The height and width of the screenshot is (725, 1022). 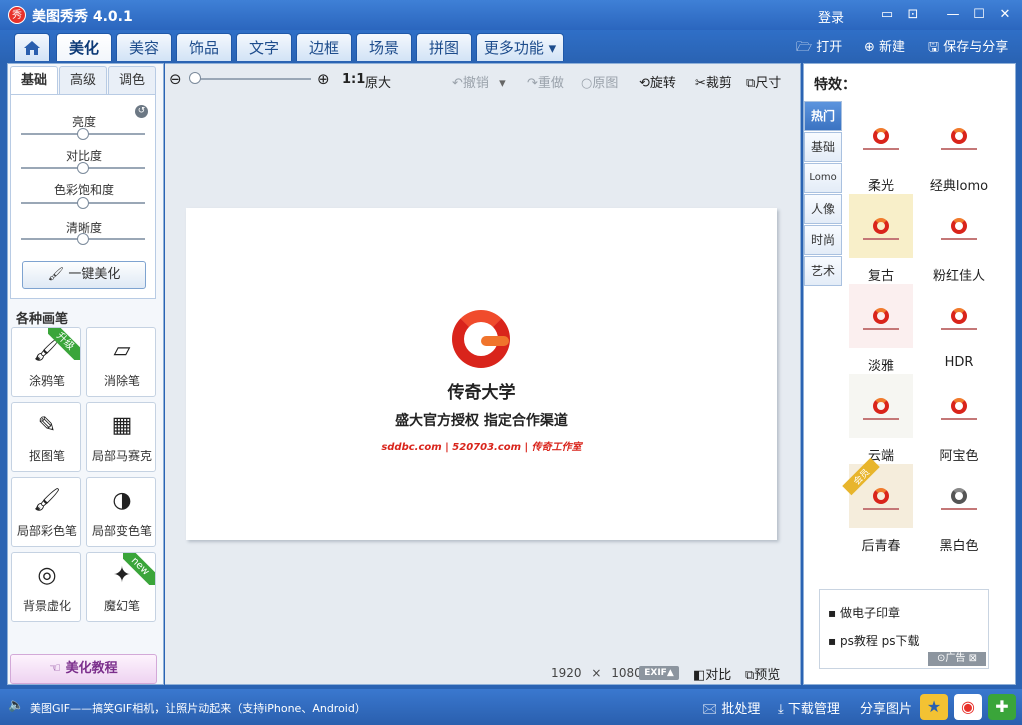 What do you see at coordinates (809, 707) in the screenshot?
I see `download-manager-button: ⤓ 下载管理` at bounding box center [809, 707].